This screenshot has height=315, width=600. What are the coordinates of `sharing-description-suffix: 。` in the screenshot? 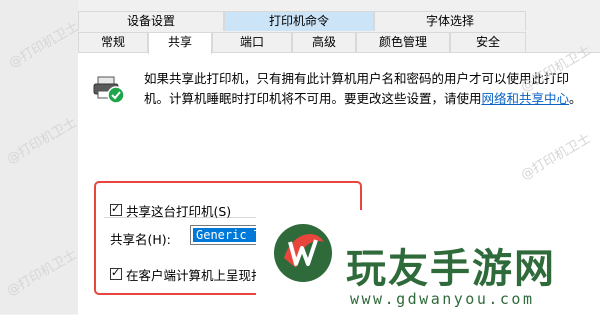 It's located at (575, 98).